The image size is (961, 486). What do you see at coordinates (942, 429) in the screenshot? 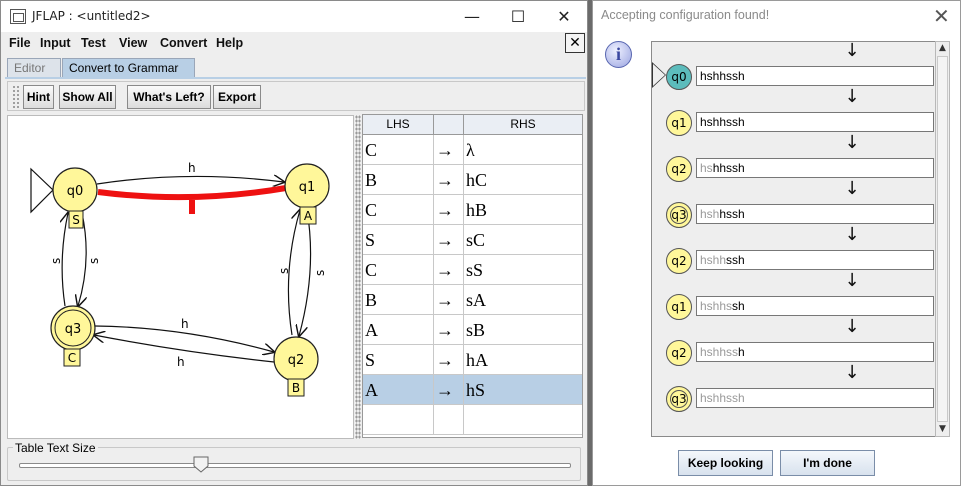
I see `scroll-down-icon: ▼` at bounding box center [942, 429].